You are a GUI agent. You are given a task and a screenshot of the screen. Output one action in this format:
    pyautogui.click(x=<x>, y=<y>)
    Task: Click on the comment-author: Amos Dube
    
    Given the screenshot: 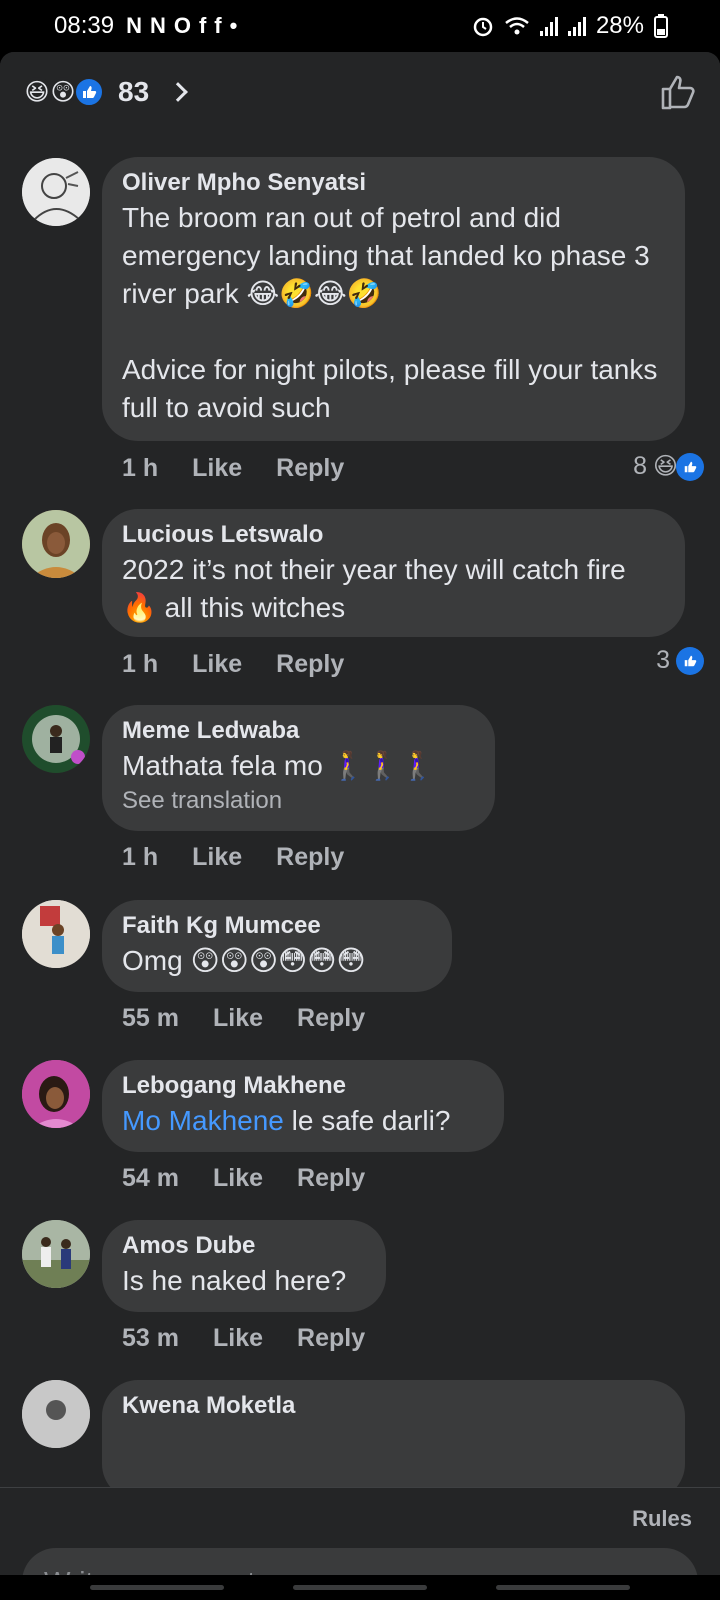 What is the action you would take?
    pyautogui.click(x=244, y=1246)
    